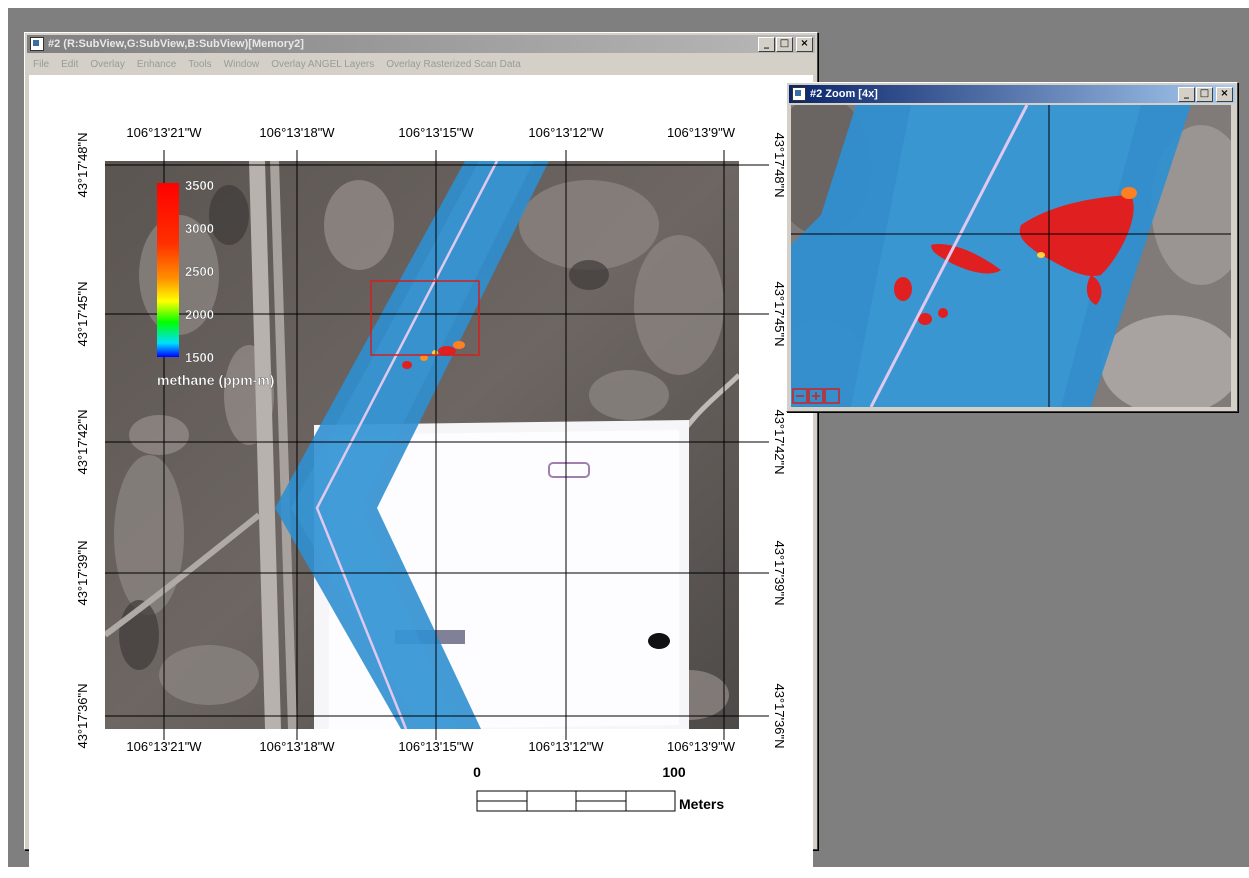  I want to click on legend-tick: 3000, so click(199, 228).